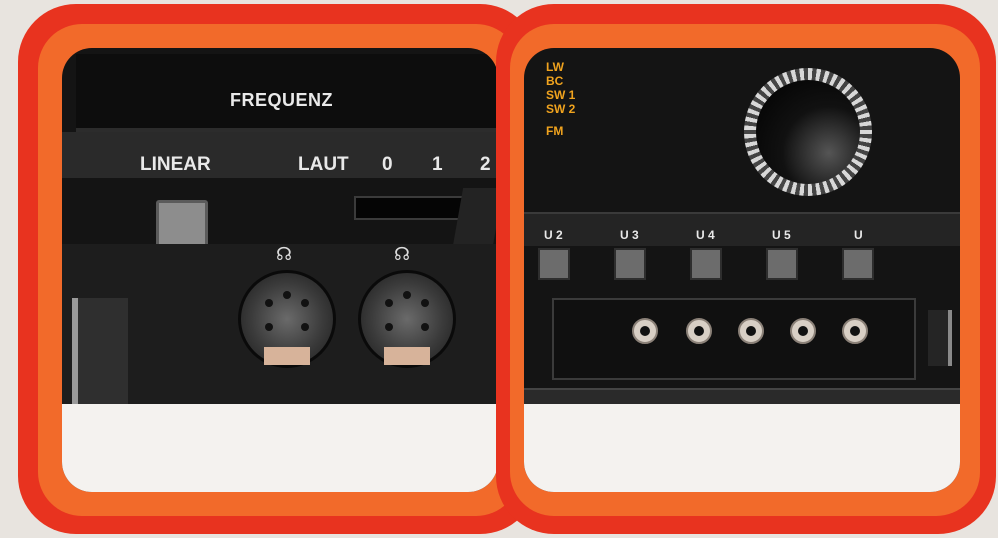 The width and height of the screenshot is (998, 538). Describe the element at coordinates (555, 67) in the screenshot. I see `band-lw: LW` at that location.